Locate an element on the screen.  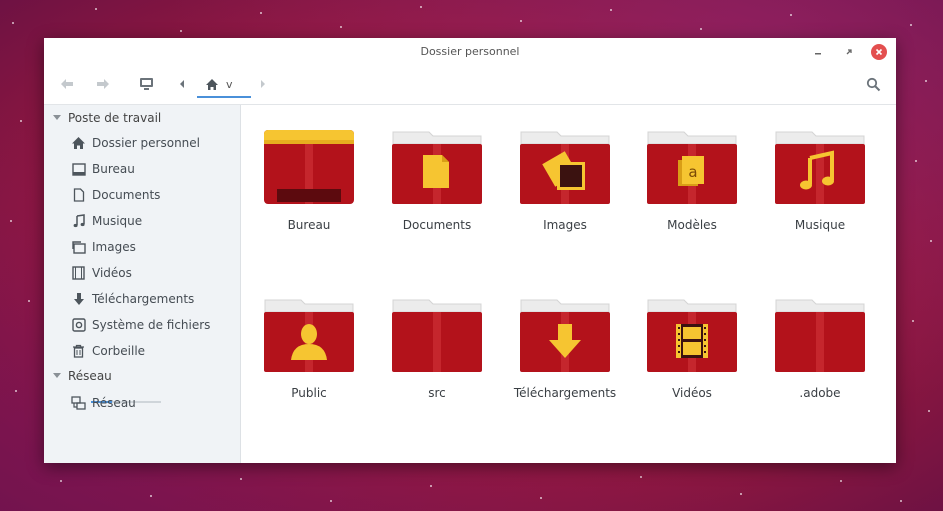
sidebar-section-network: Réseau is located at coordinates (82, 376).